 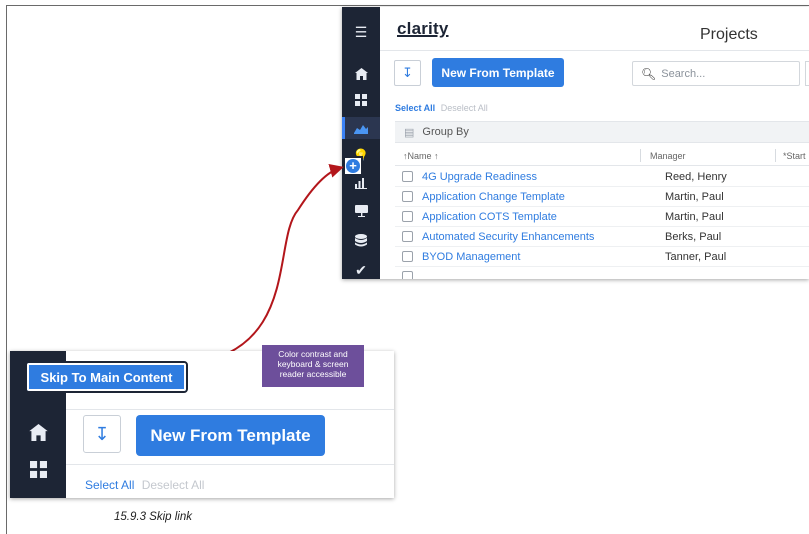 I want to click on page-title: Projects, so click(x=729, y=34).